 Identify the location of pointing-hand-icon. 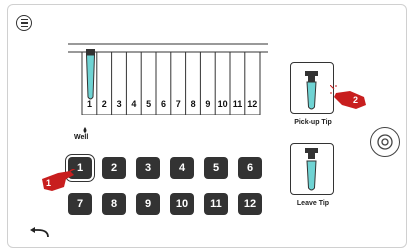
(347, 96).